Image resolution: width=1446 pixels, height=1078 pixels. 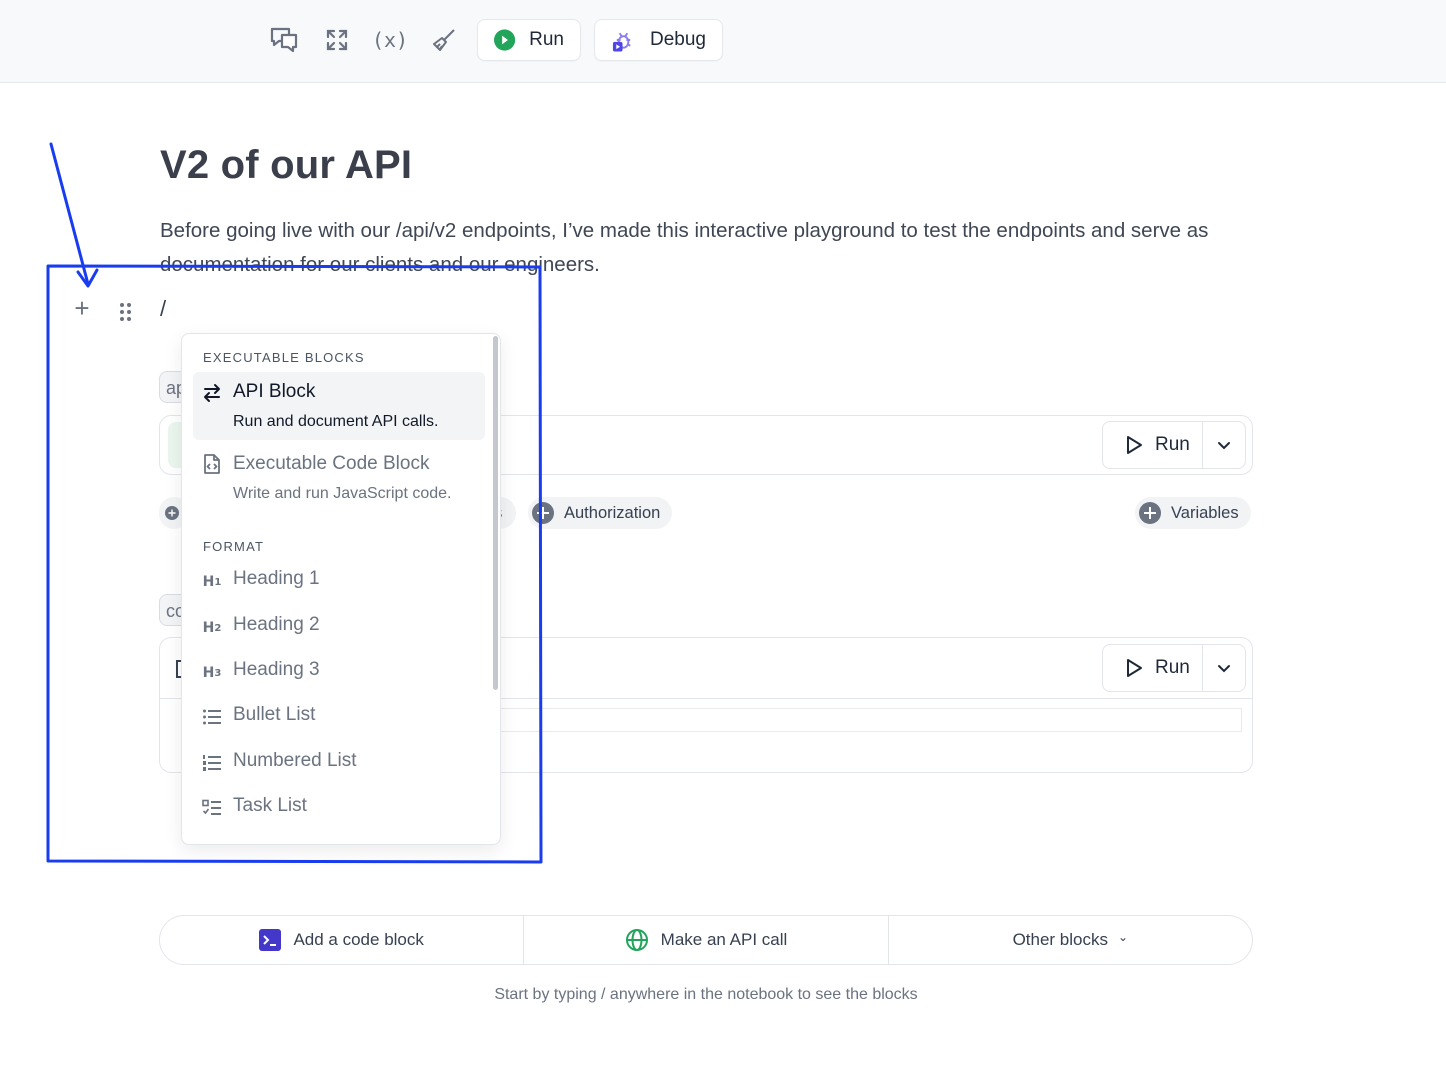 I want to click on menu-item-numbered-list: Numbered List, so click(x=339, y=762).